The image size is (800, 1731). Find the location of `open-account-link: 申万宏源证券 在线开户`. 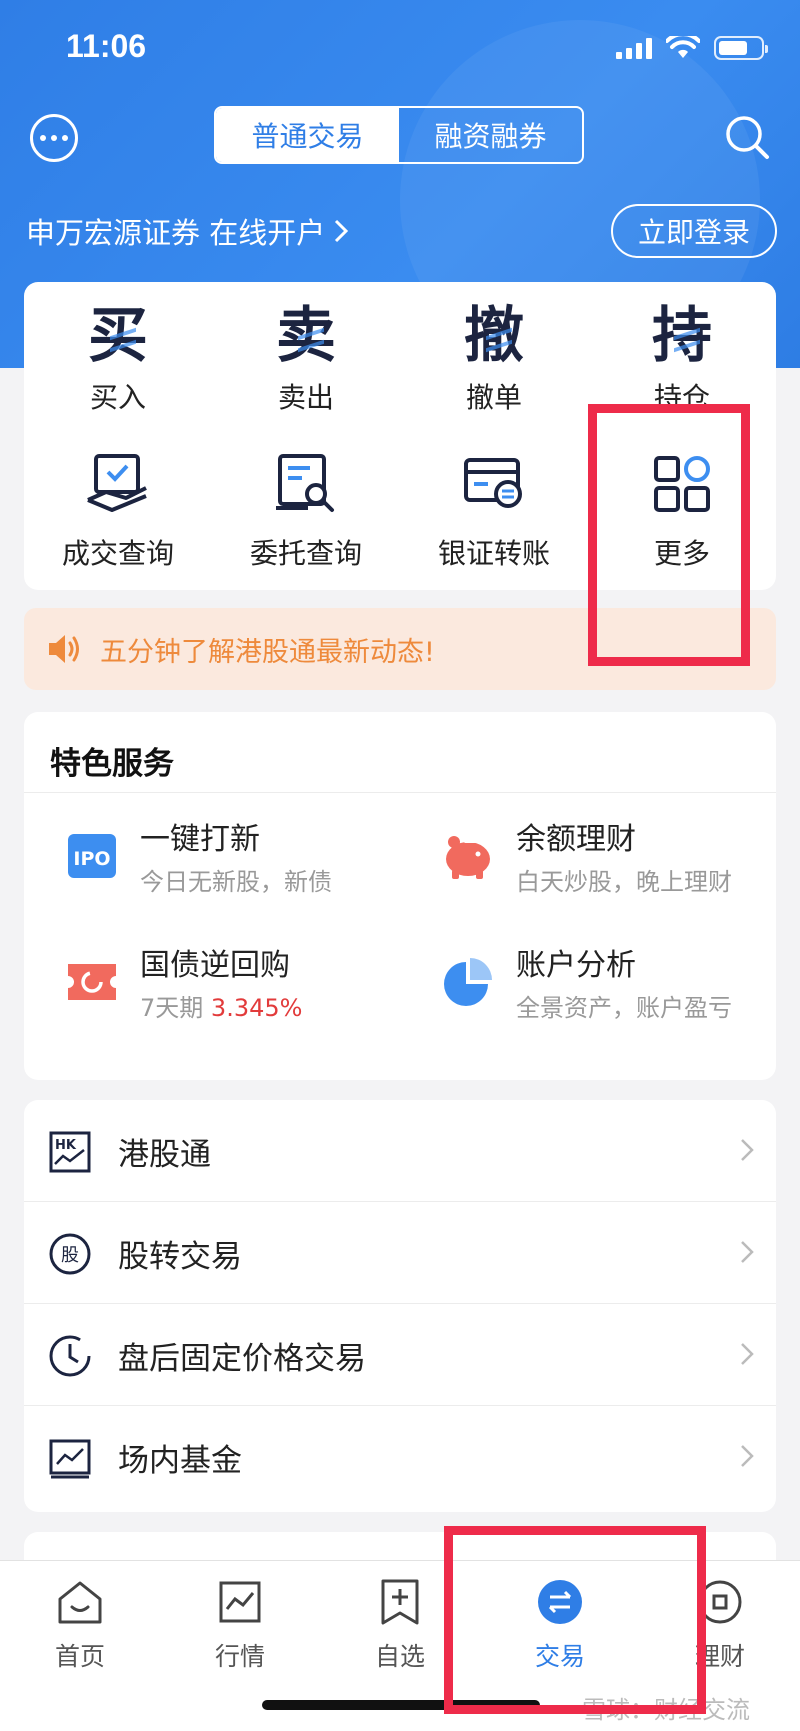

open-account-link: 申万宏源证券 在线开户 is located at coordinates (187, 231).